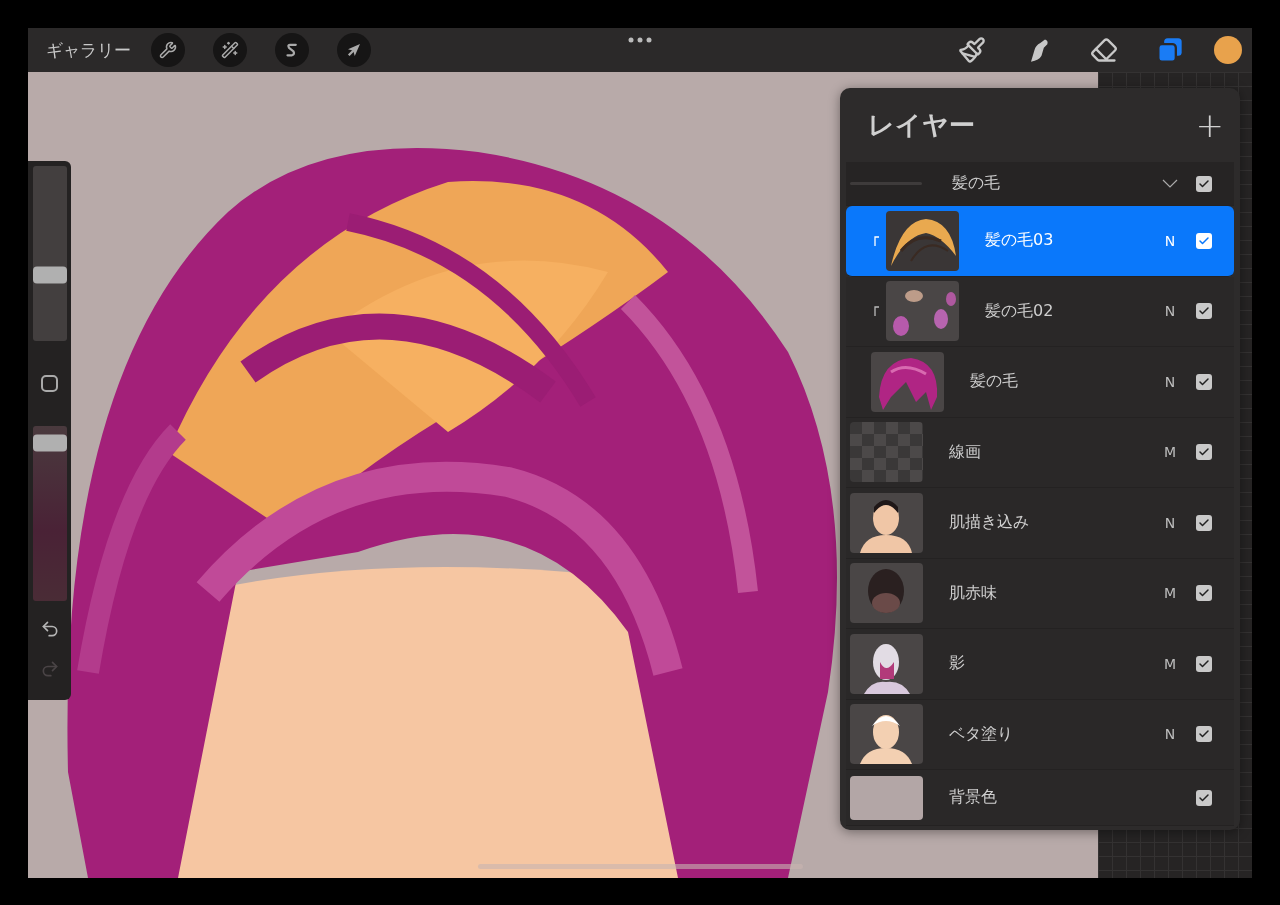 The height and width of the screenshot is (905, 1280). I want to click on expand-button, so click(1170, 183).